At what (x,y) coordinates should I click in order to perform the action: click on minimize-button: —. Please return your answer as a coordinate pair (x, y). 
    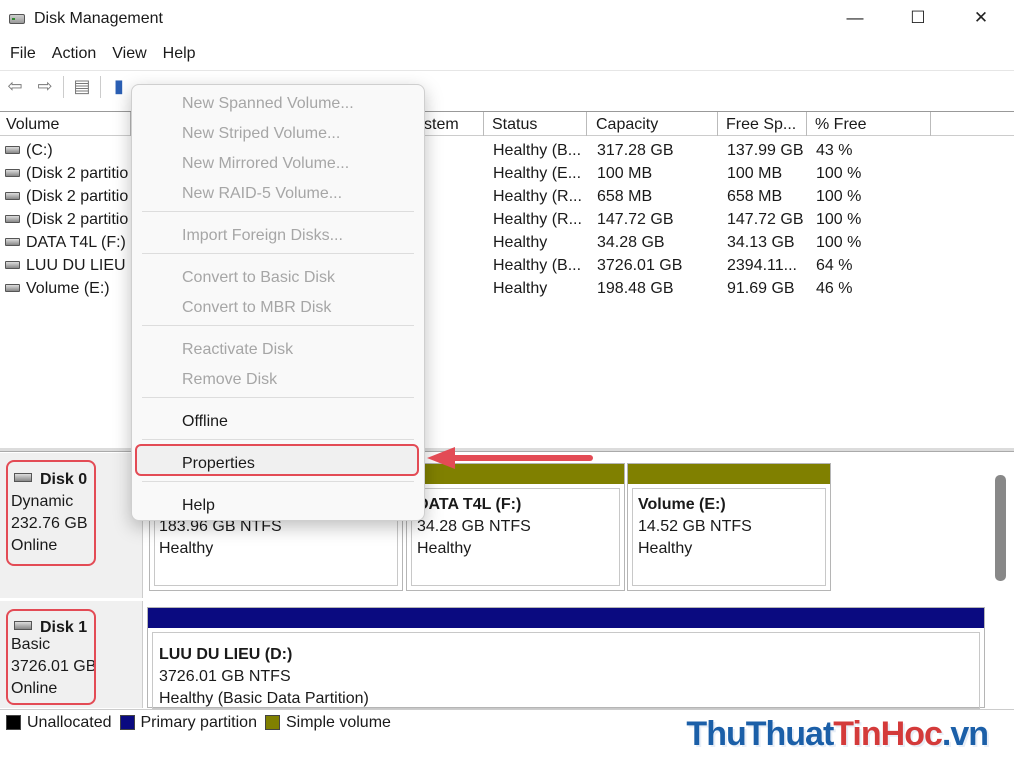
    Looking at the image, I should click on (855, 18).